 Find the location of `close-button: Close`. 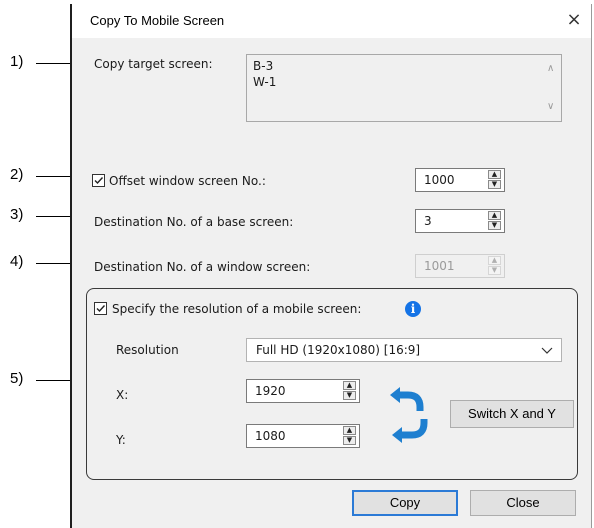

close-button: Close is located at coordinates (523, 503).